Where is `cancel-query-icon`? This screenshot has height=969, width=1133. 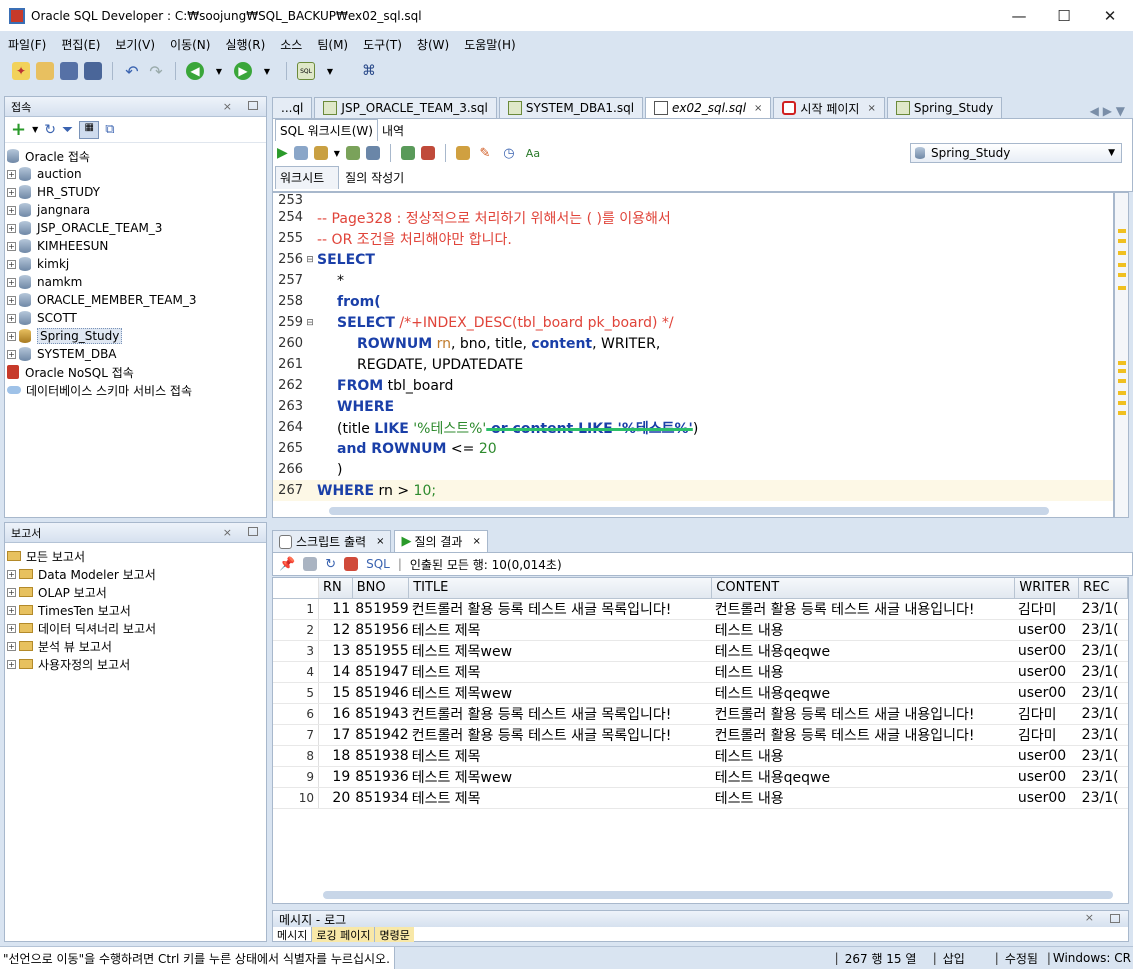
cancel-query-icon is located at coordinates (351, 564).